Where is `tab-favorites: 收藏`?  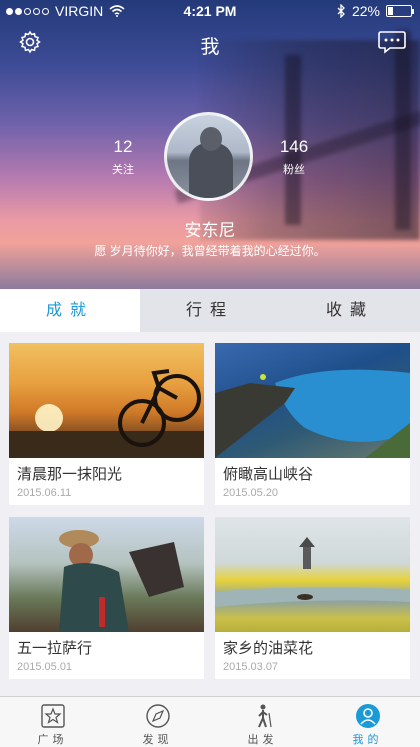 tab-favorites: 收藏 is located at coordinates (350, 310).